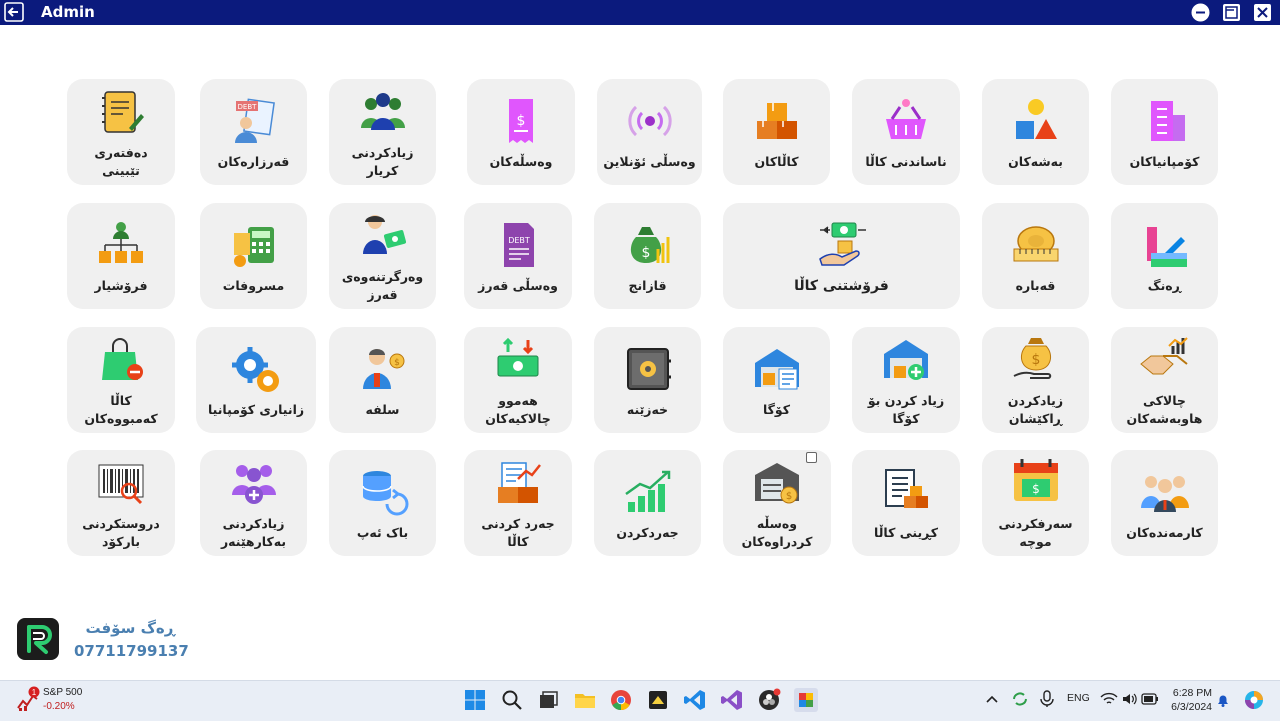 This screenshot has width=1280, height=721. I want to click on tile-color-palette: ڕەنگ, so click(1164, 256).